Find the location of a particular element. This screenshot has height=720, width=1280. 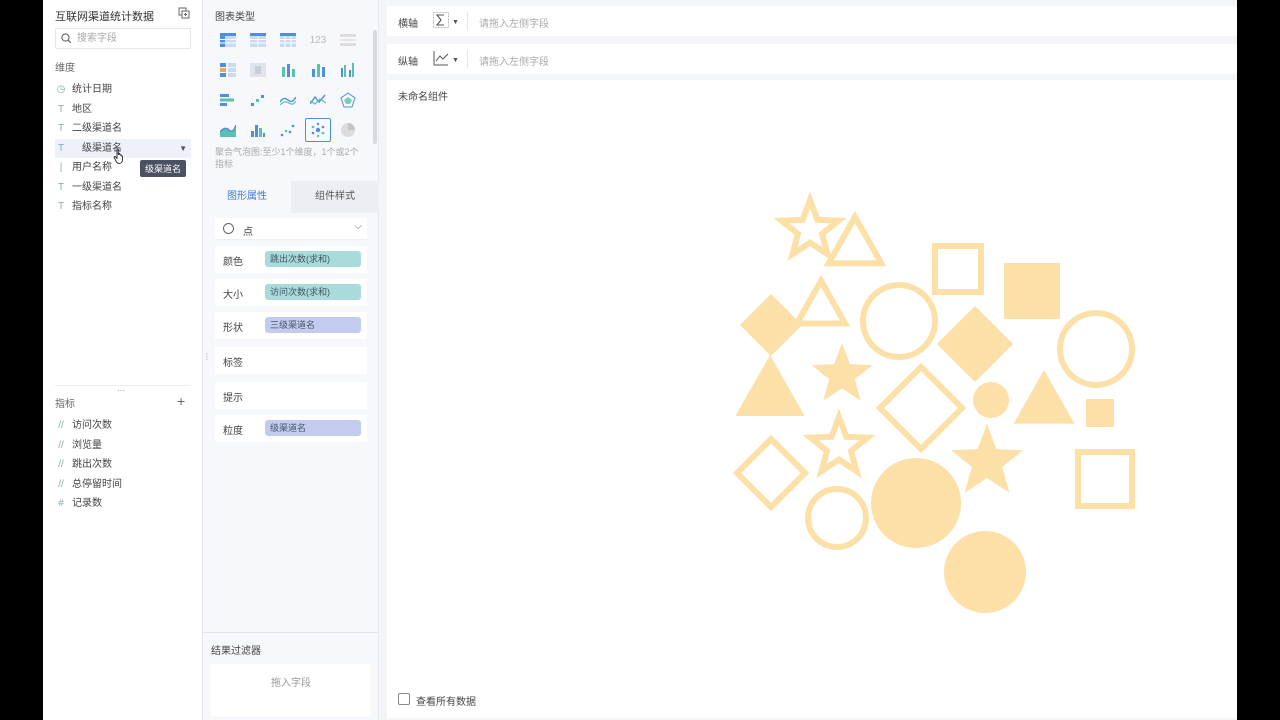

size-field-pill: 访问次数(求和) is located at coordinates (313, 292).